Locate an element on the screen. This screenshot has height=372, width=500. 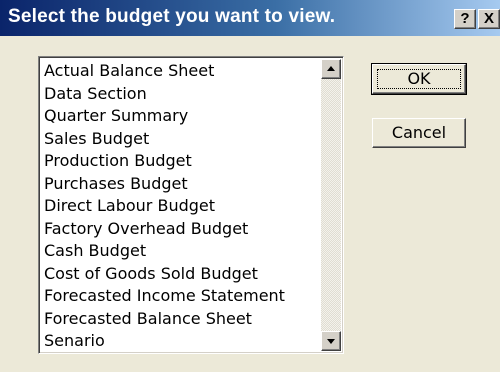
scroll-down-button is located at coordinates (331, 341).